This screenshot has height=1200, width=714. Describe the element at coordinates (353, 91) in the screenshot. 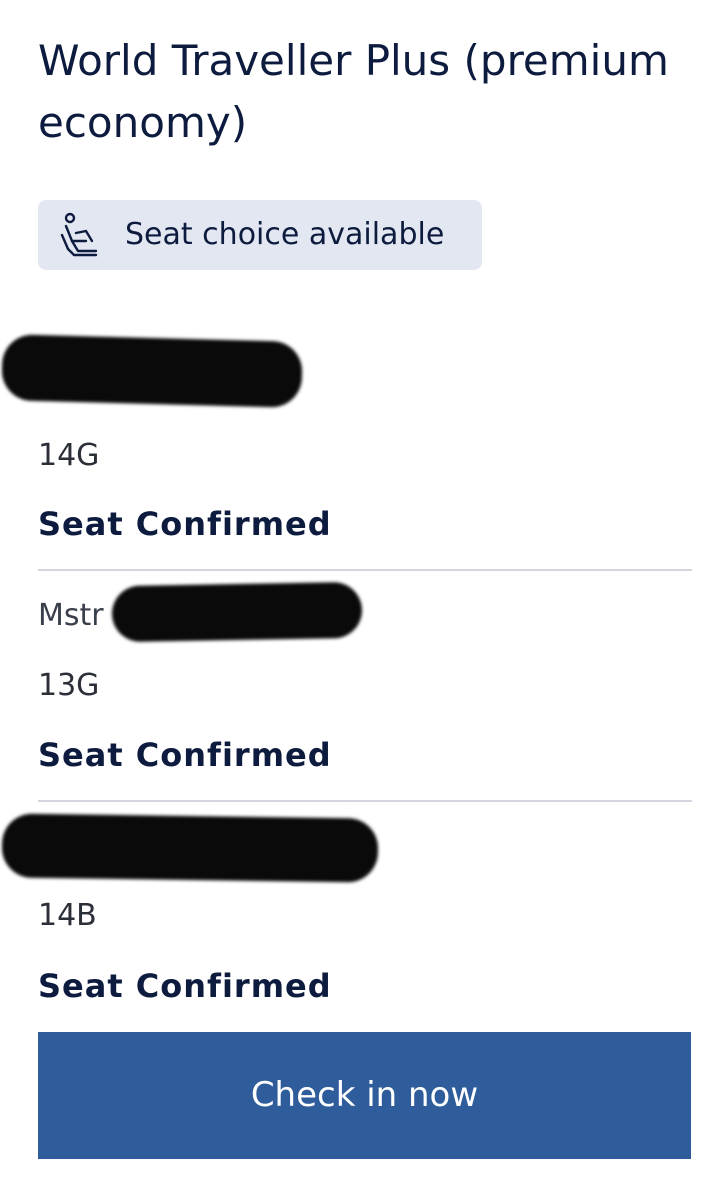

I see `cabin-title: World Traveller Plus (premium economy)` at that location.